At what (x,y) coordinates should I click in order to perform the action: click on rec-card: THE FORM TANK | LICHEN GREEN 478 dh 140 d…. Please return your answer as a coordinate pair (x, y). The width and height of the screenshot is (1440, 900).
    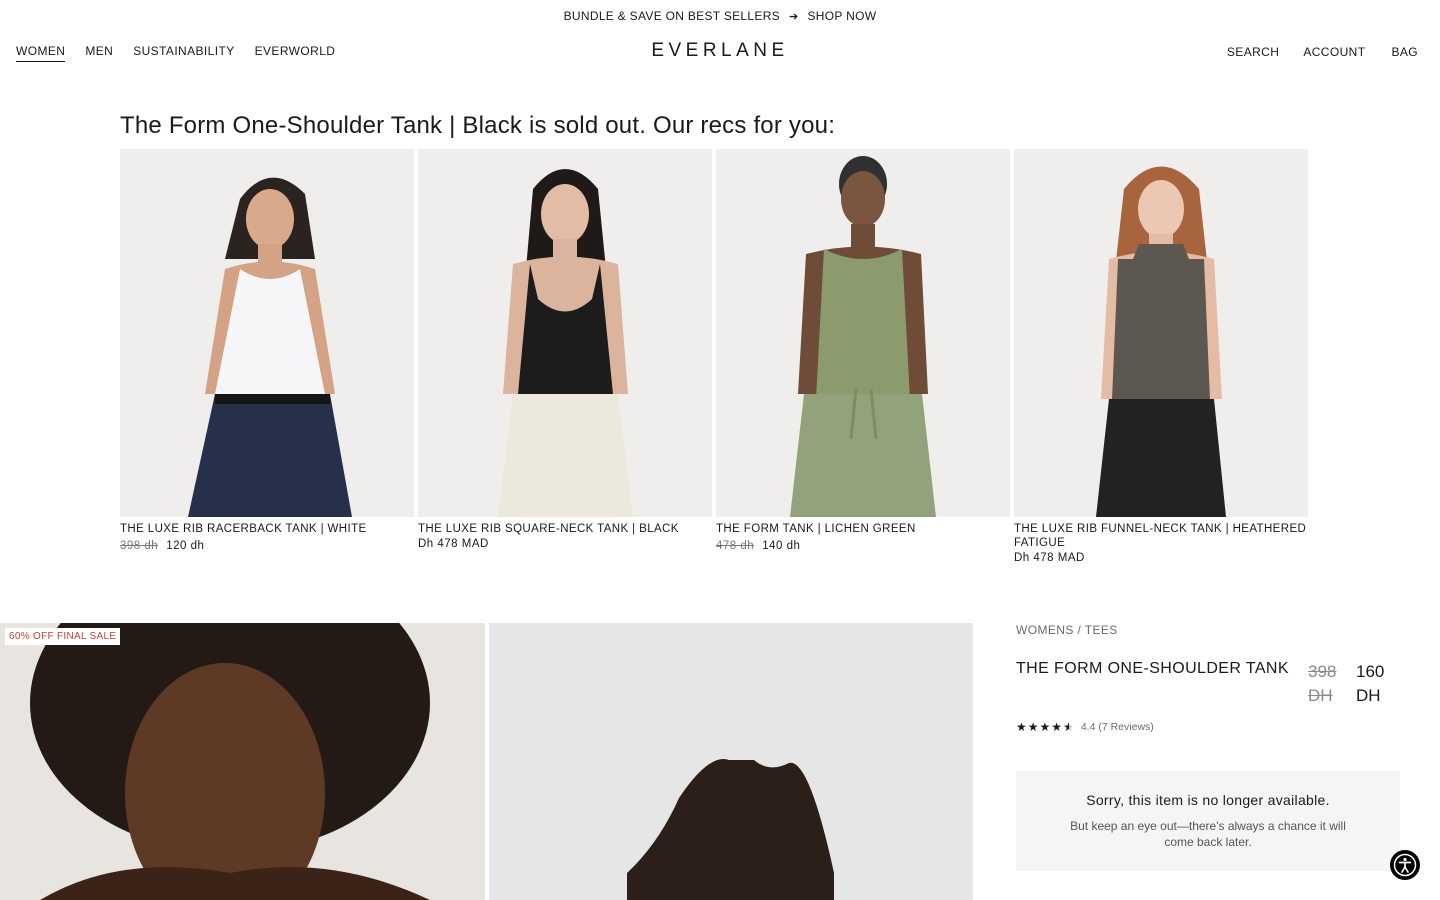
    Looking at the image, I should click on (863, 356).